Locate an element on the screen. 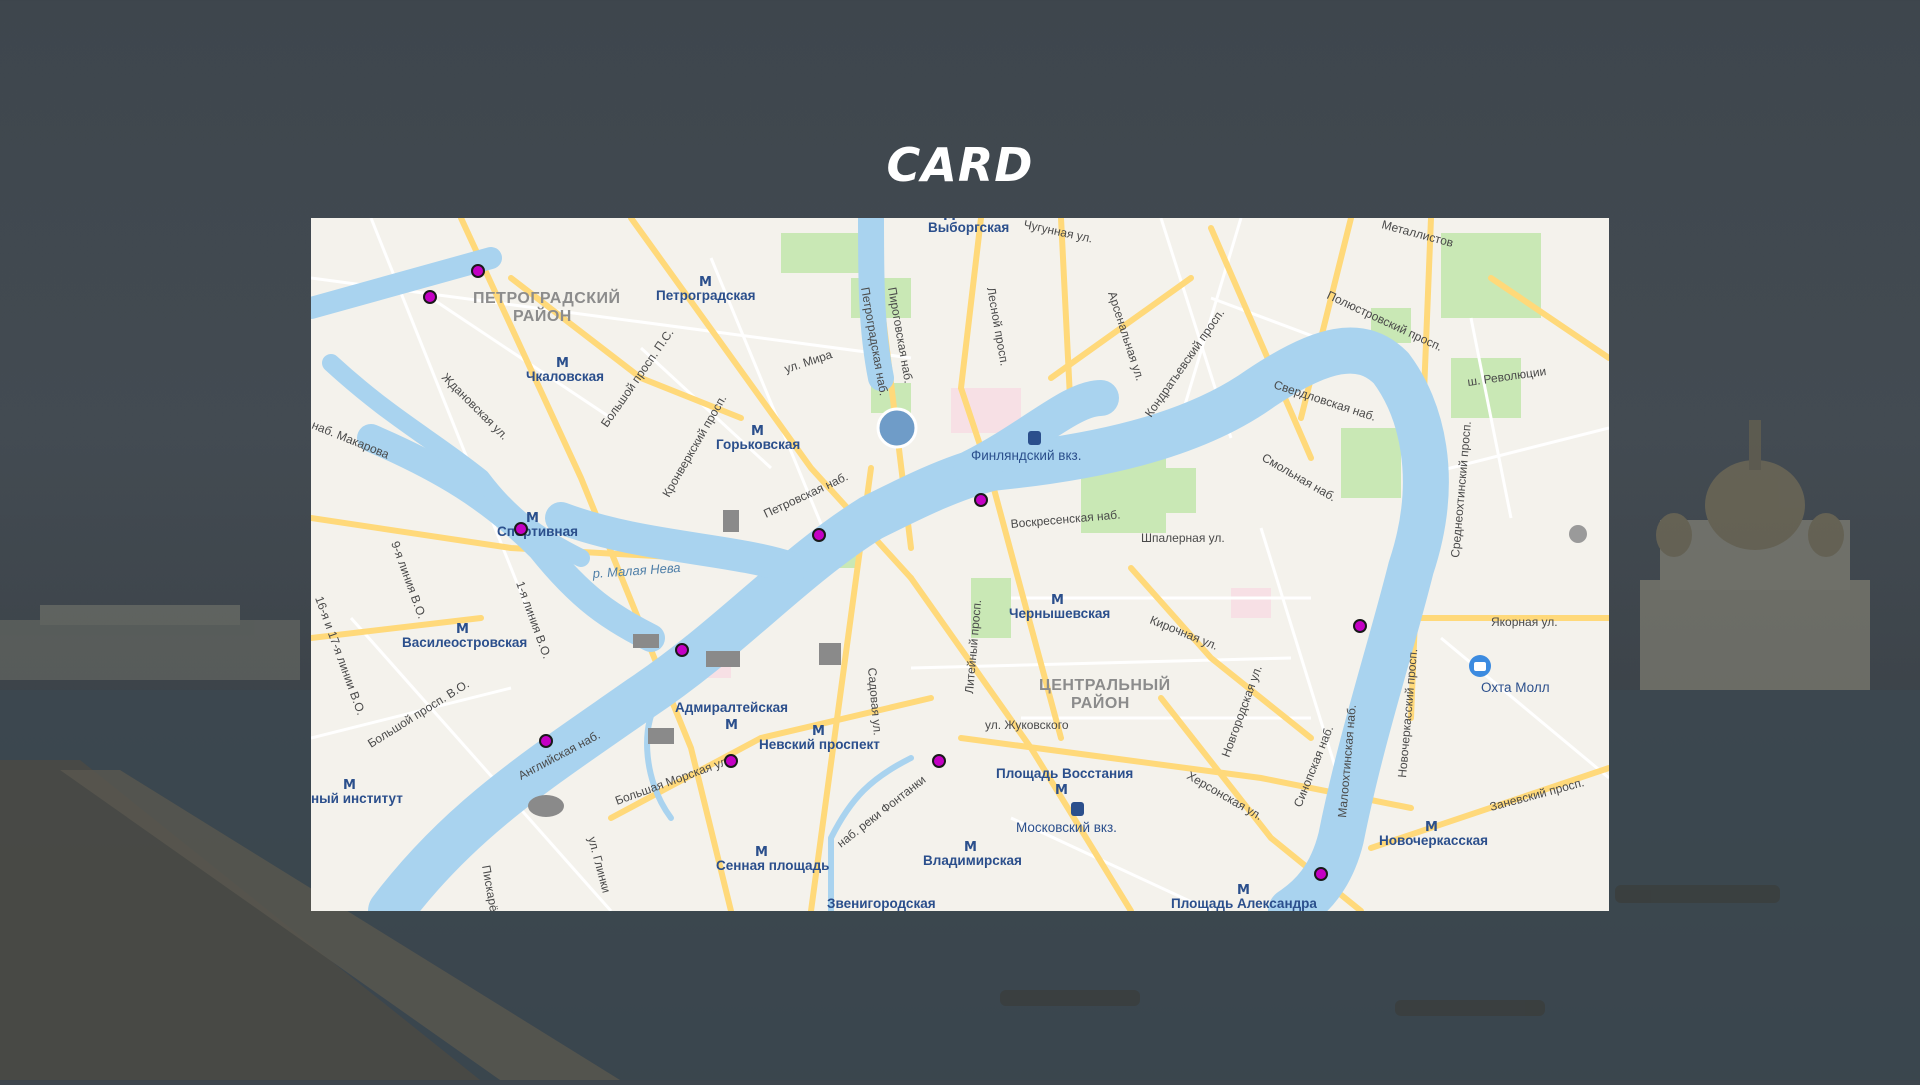 The image size is (1920, 1085). svg-text: Невский проспект is located at coordinates (819, 744).